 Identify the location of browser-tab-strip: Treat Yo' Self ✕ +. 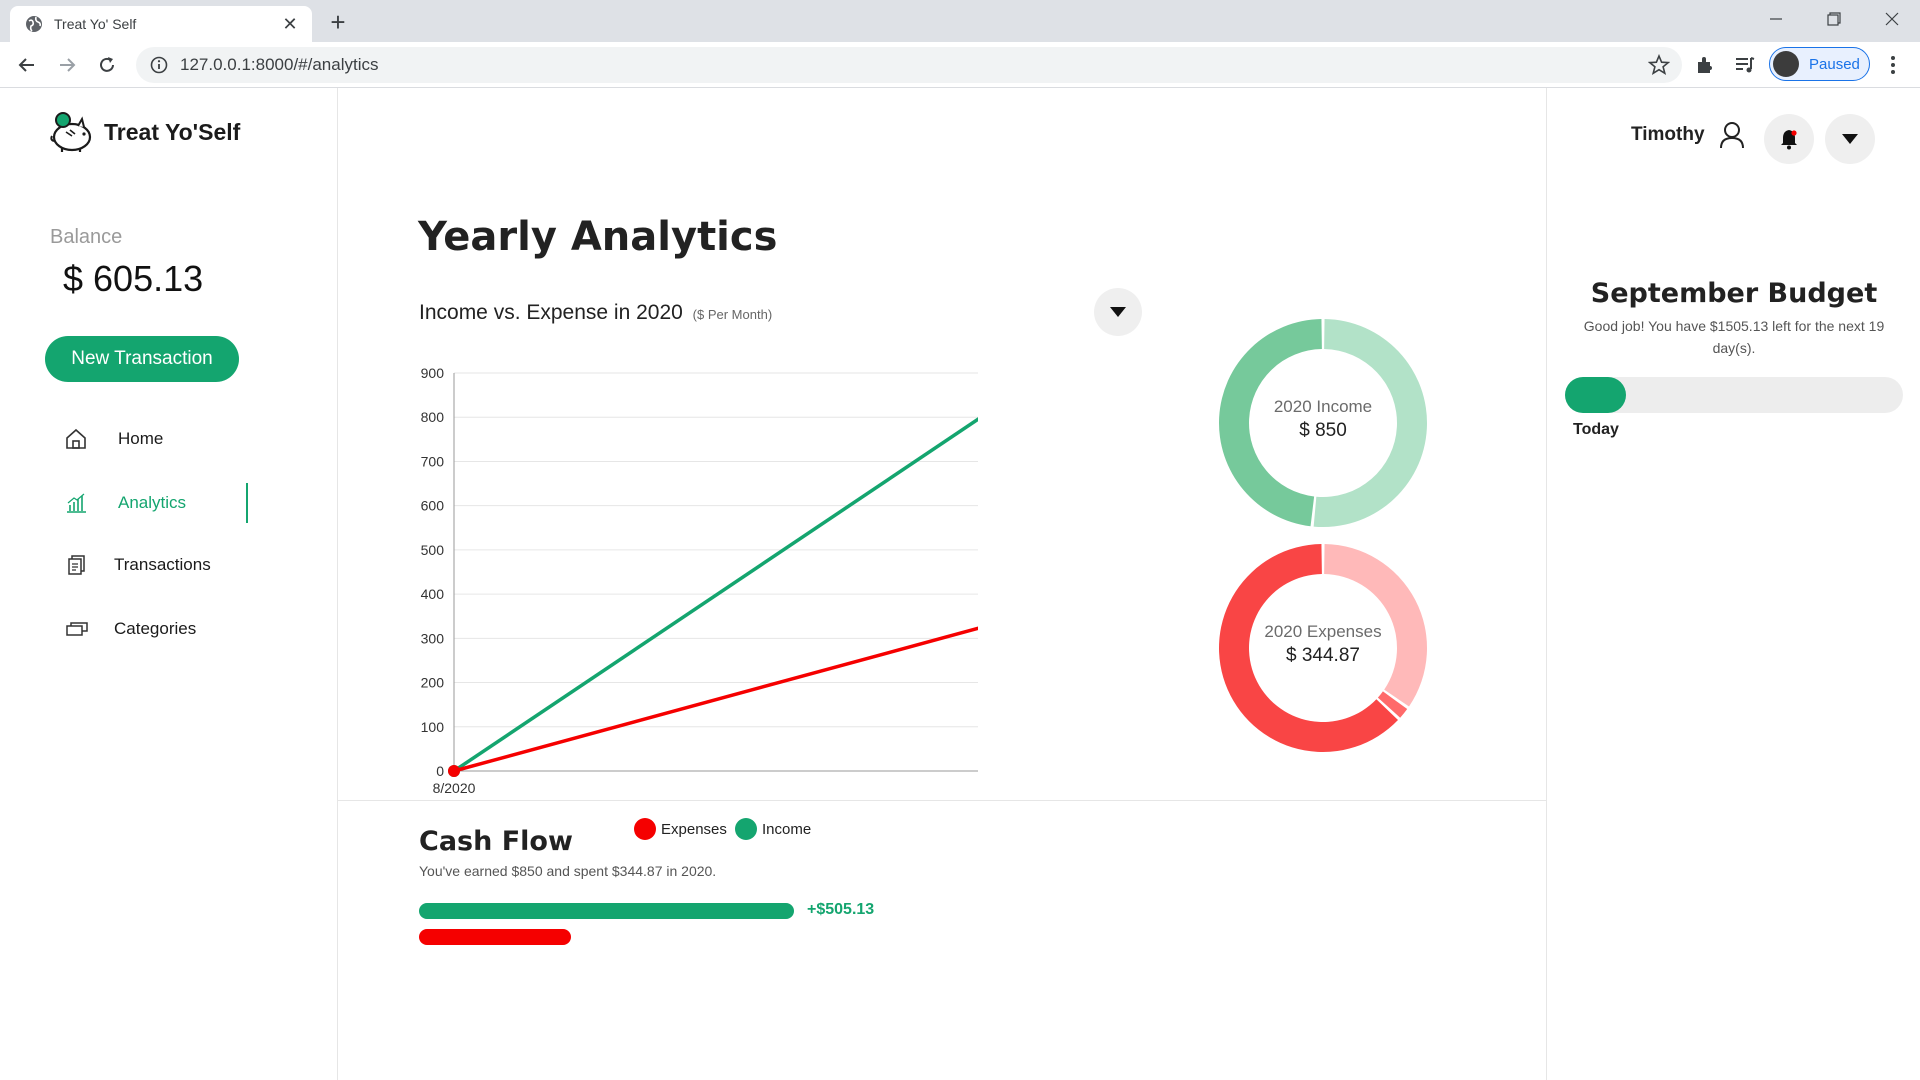
(960, 21).